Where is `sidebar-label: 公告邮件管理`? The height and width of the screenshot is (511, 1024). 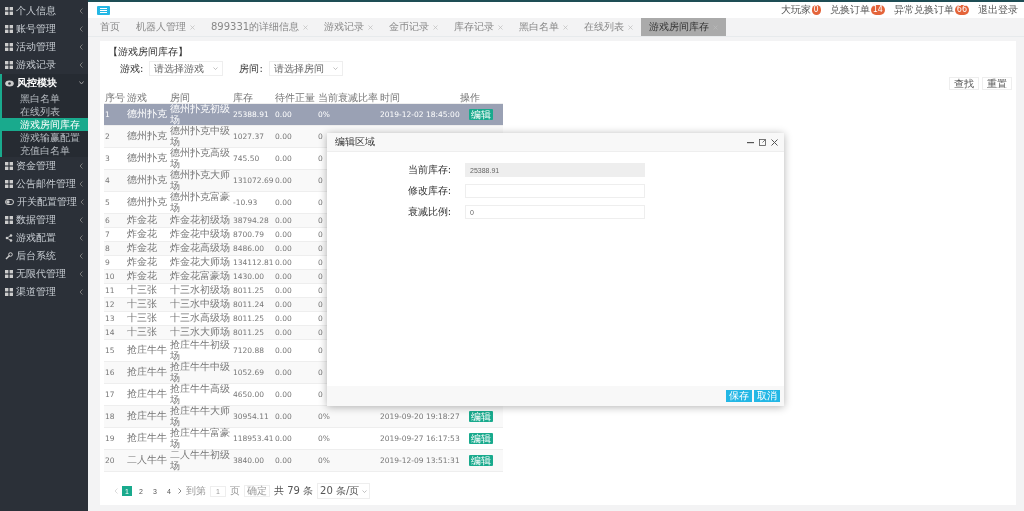 sidebar-label: 公告邮件管理 is located at coordinates (46, 184).